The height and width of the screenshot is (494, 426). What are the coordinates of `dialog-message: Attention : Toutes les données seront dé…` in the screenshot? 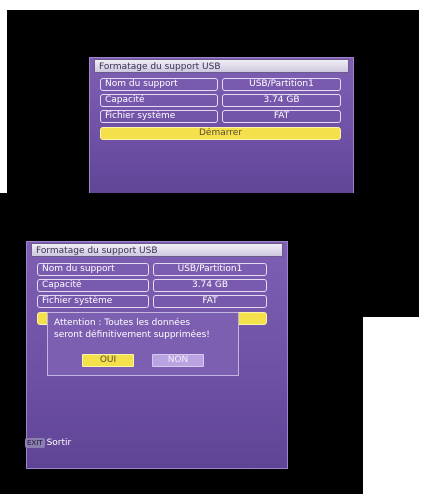 It's located at (144, 329).